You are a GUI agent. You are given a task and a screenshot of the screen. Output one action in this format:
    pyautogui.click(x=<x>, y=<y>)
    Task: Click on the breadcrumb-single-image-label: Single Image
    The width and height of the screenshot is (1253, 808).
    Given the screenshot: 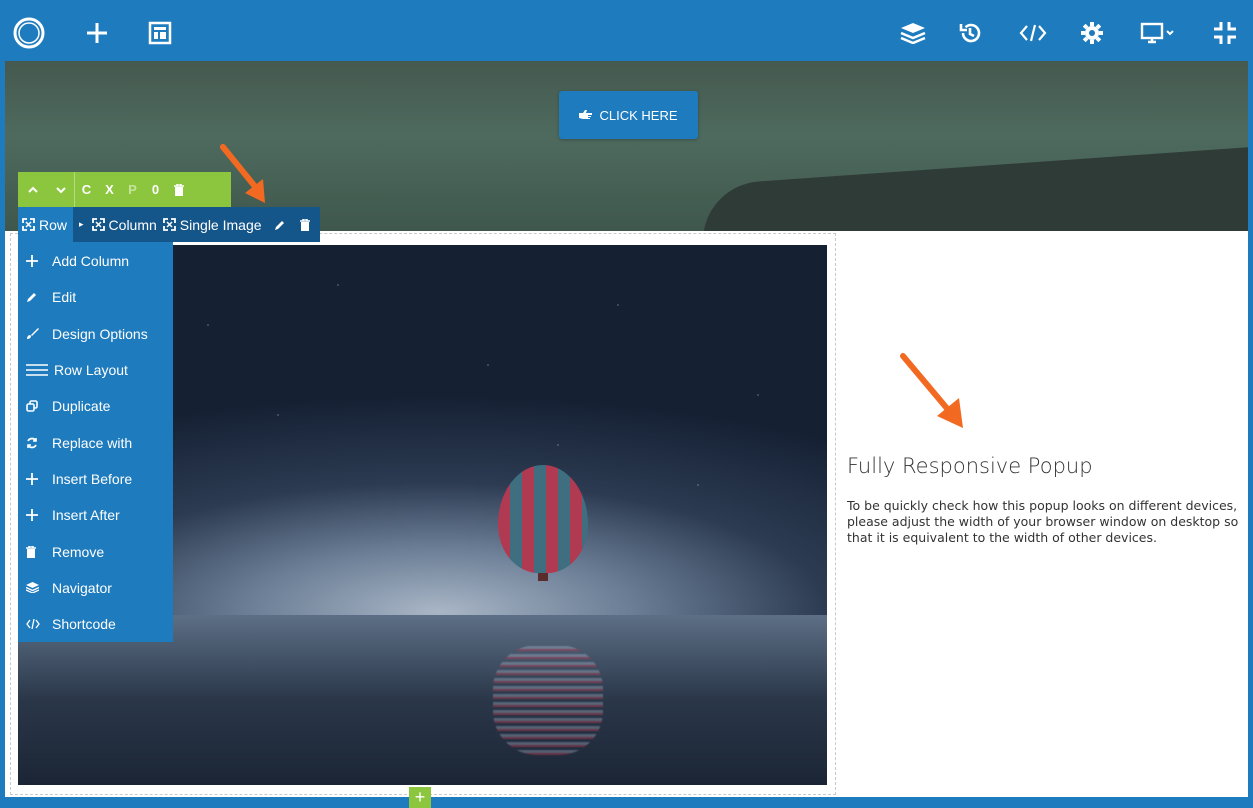 What is the action you would take?
    pyautogui.click(x=220, y=224)
    